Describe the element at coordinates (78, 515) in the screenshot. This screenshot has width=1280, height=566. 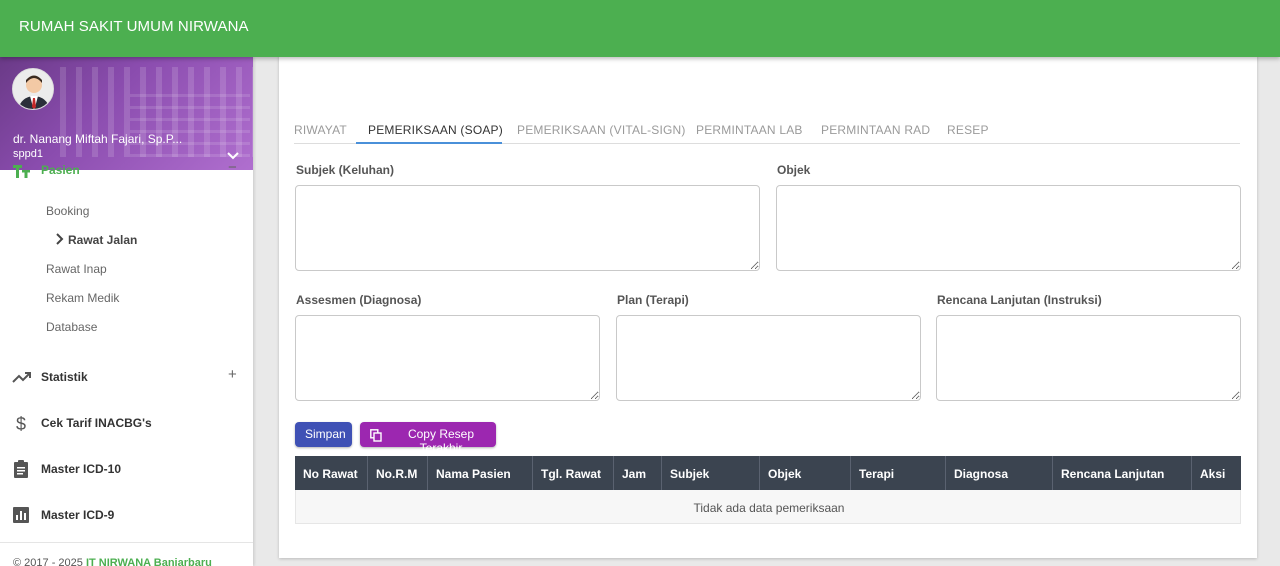
I see `sidebar-item-label: Master ICD-9` at that location.